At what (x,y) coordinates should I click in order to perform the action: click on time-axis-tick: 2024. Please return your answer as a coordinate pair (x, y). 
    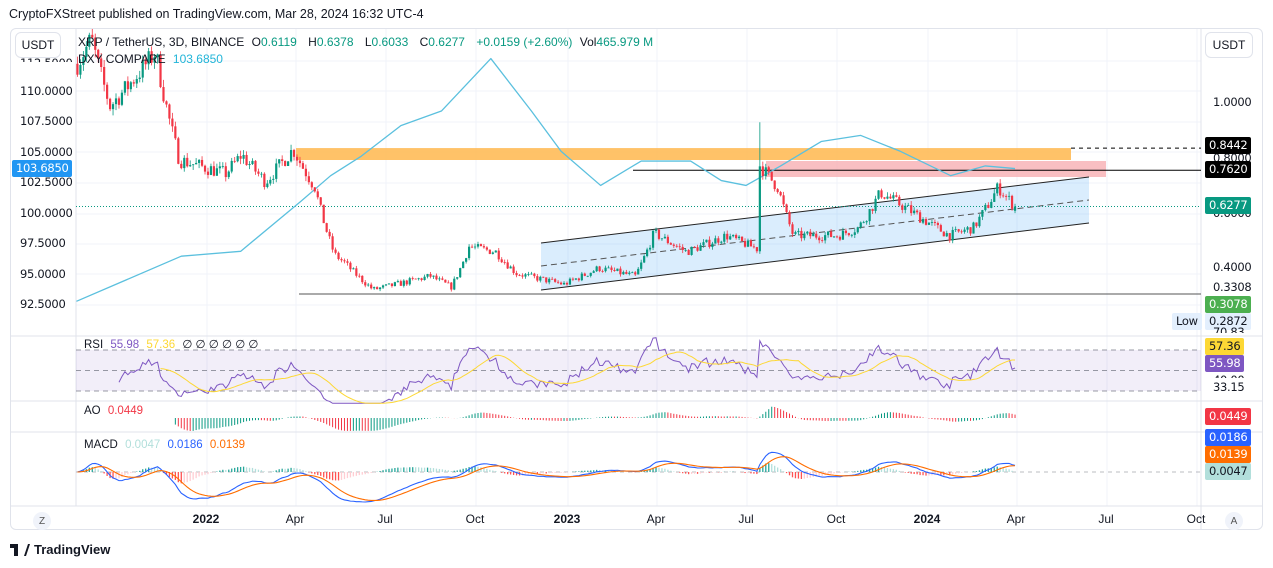
    Looking at the image, I should click on (927, 519).